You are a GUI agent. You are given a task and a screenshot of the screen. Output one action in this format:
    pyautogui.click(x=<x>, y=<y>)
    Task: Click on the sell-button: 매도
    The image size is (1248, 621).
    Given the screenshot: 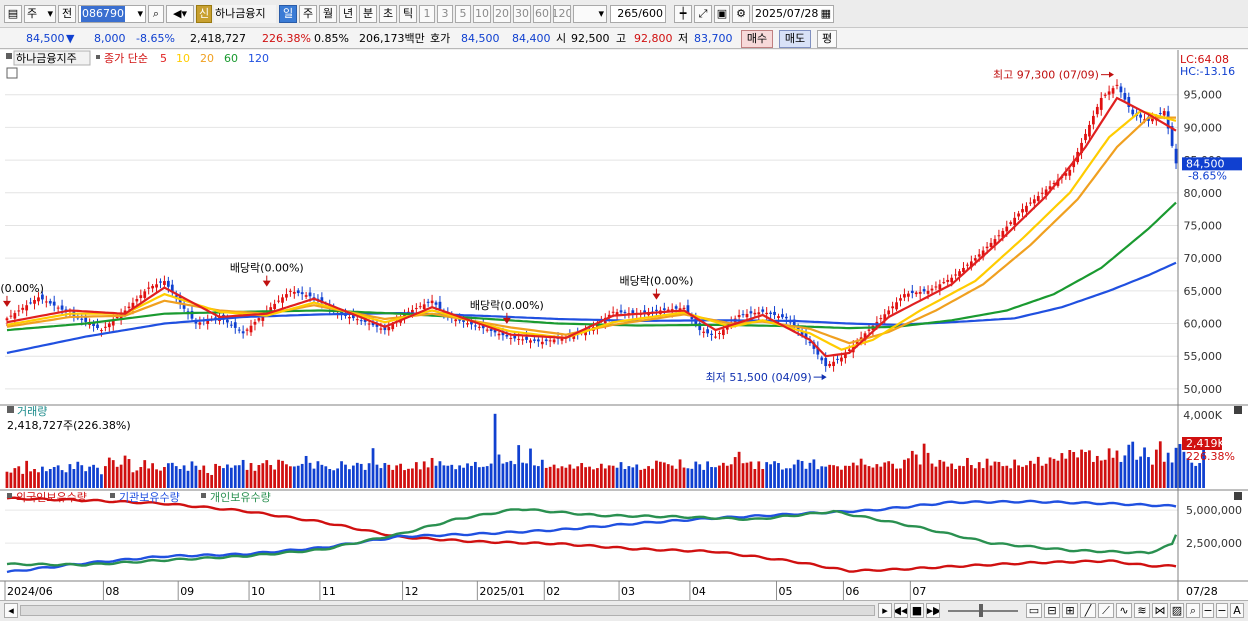 What is the action you would take?
    pyautogui.click(x=795, y=39)
    